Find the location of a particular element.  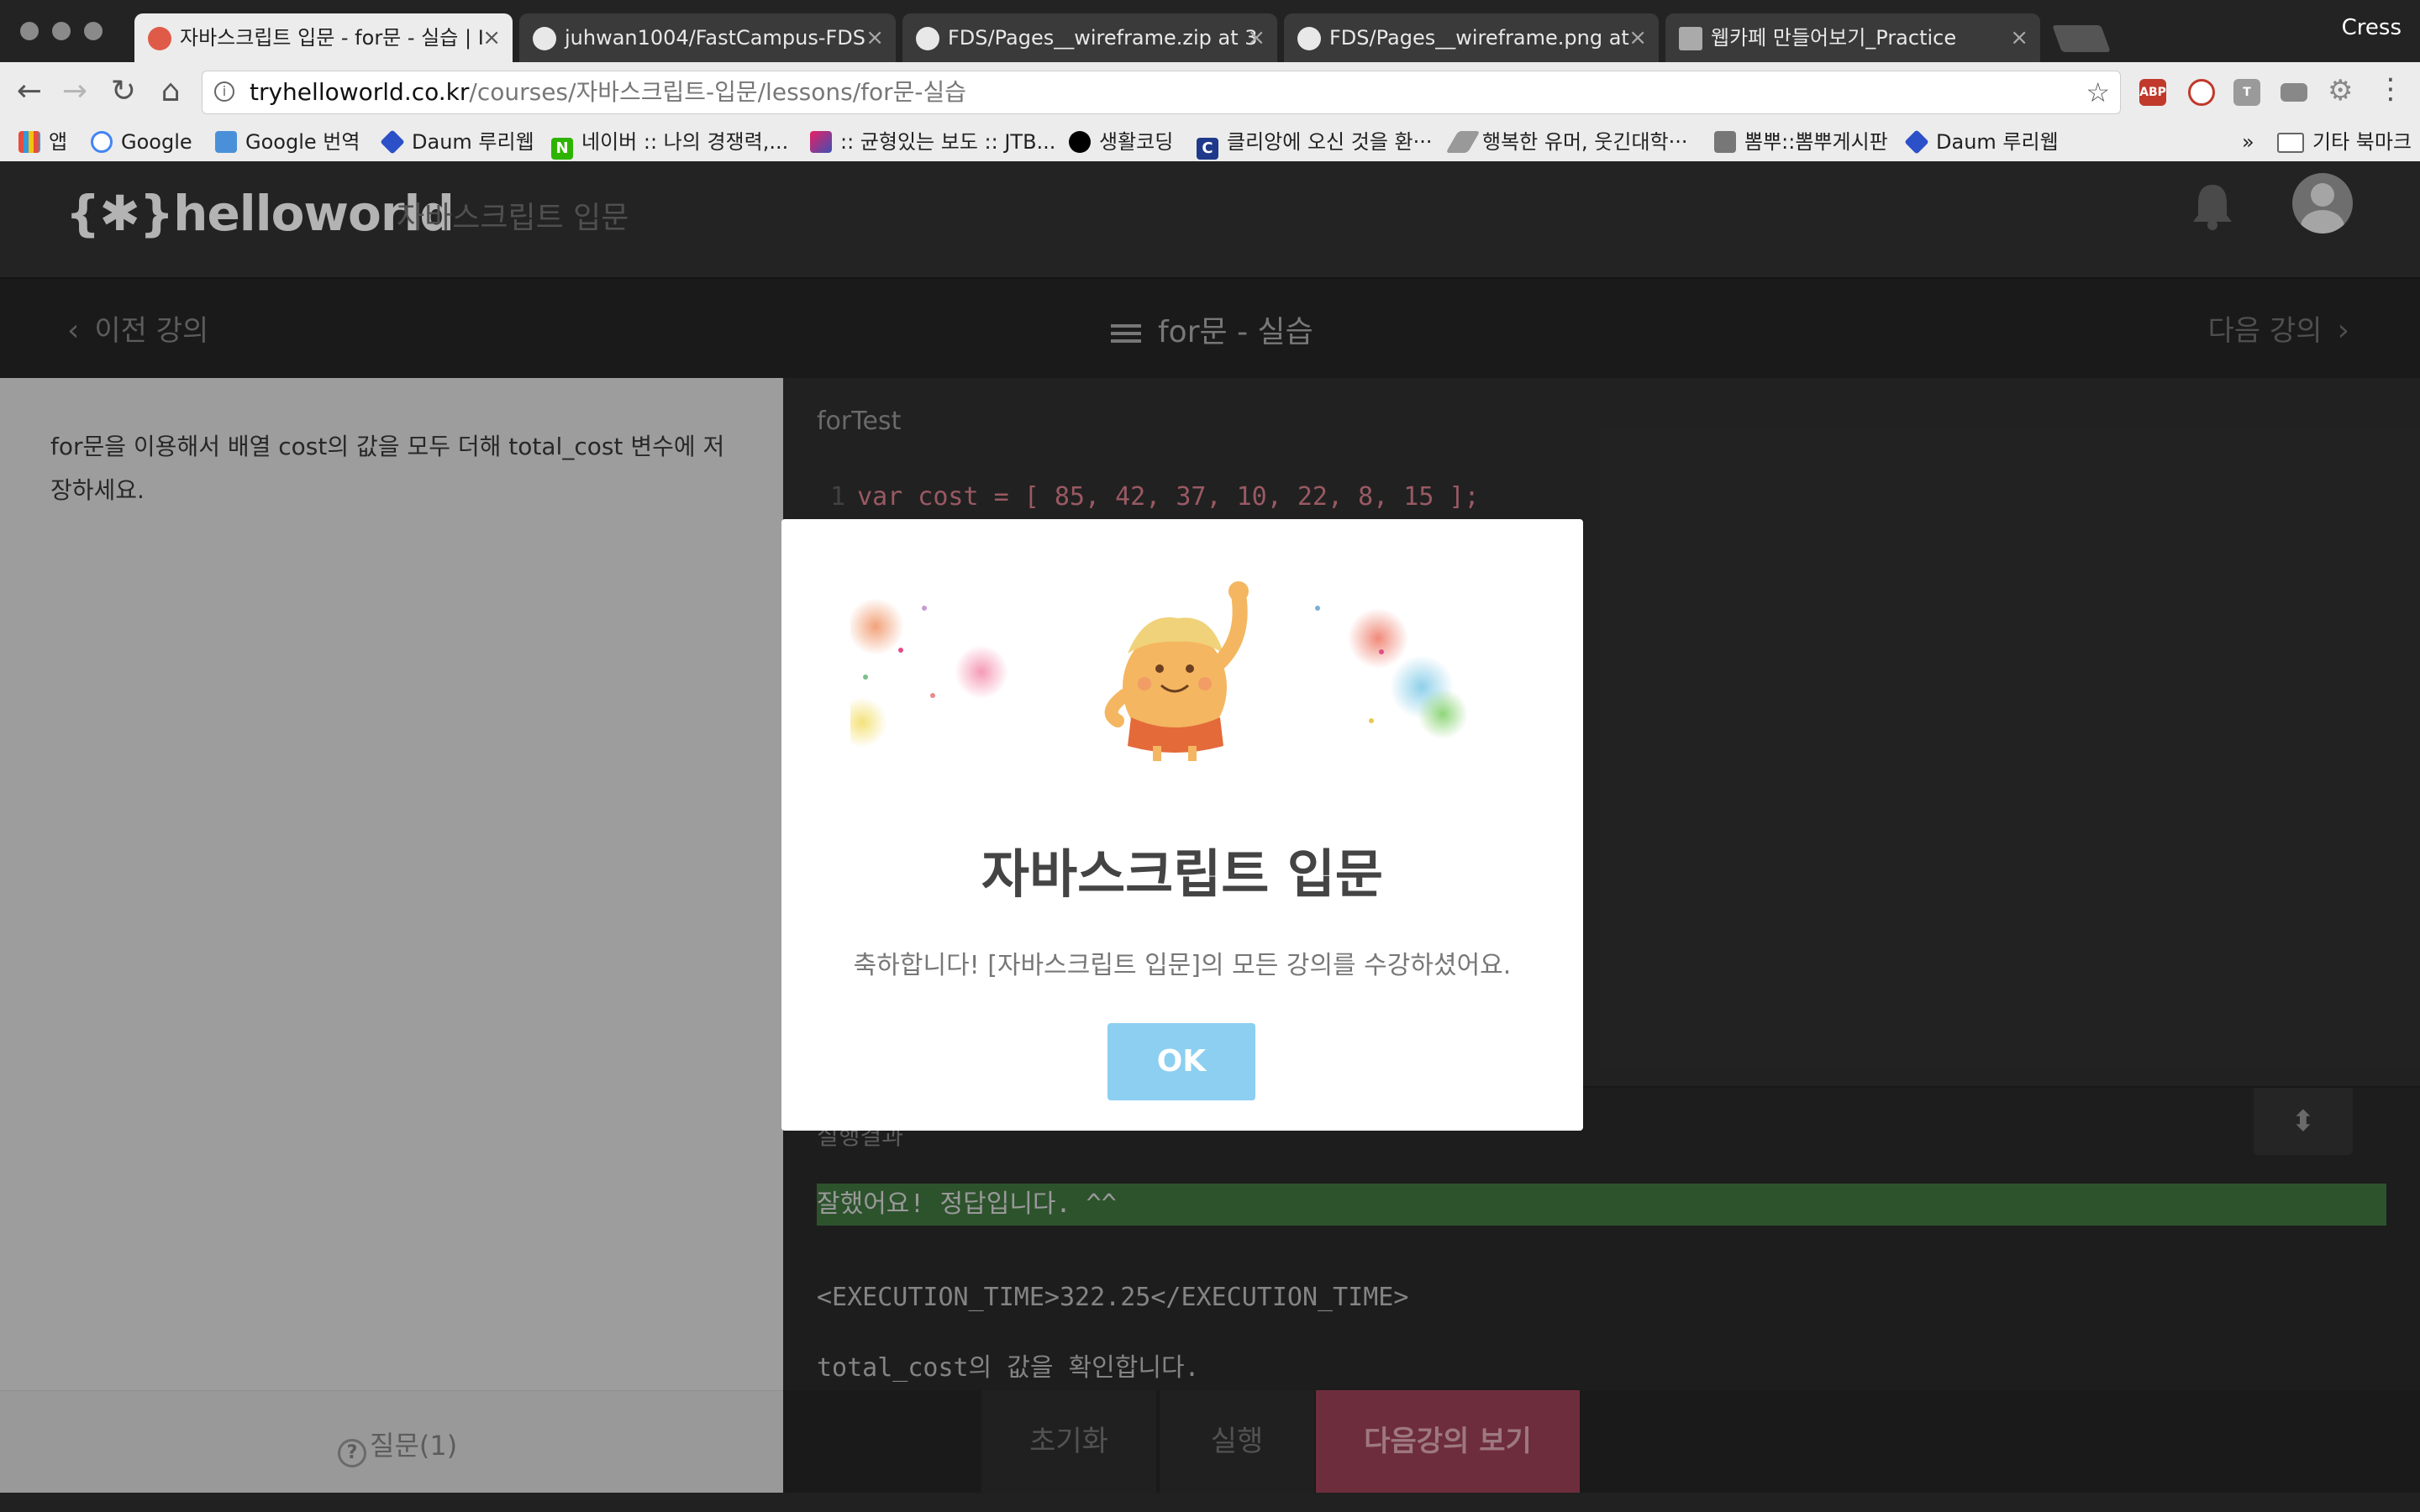

bookmark-star-icon: ☆ is located at coordinates (2098, 92).